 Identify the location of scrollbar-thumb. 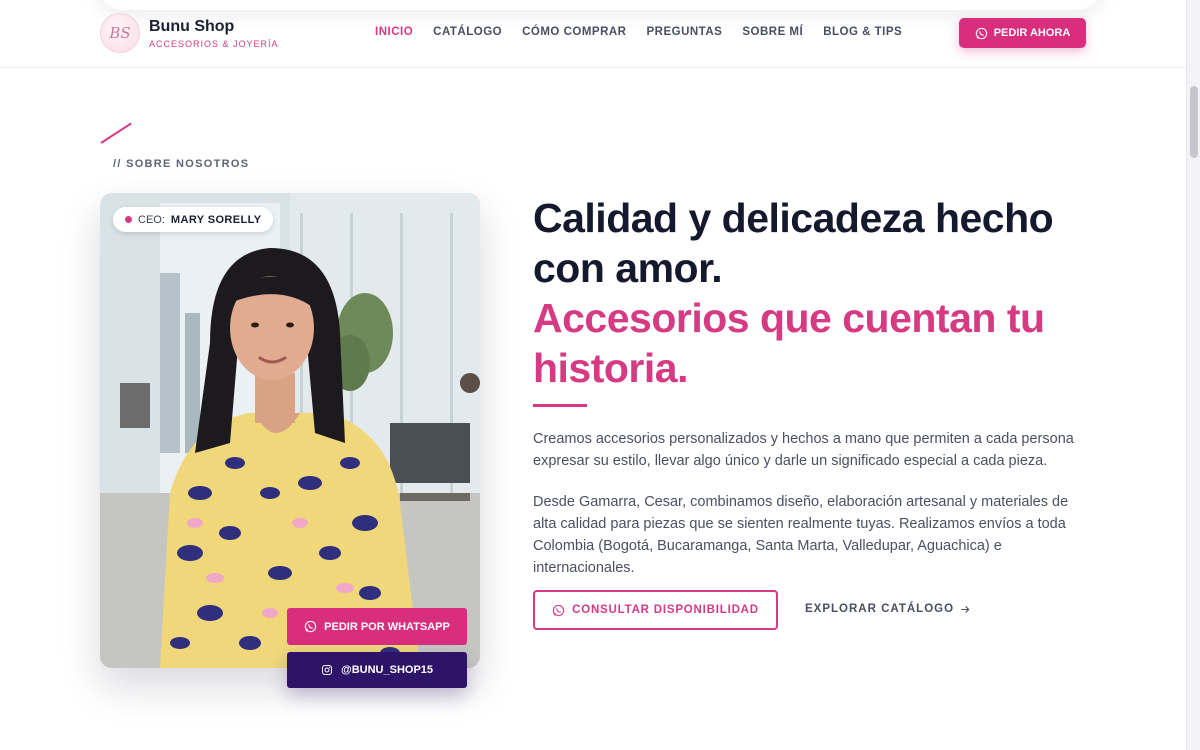
(1194, 122).